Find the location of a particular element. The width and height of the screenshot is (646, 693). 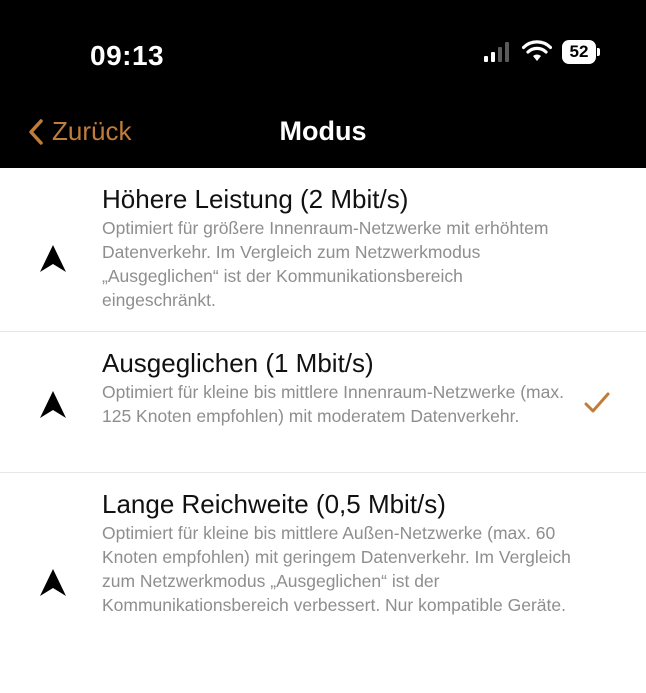

mode-title: Lange Reichweite (0,5 Mbit/s) is located at coordinates (274, 504).